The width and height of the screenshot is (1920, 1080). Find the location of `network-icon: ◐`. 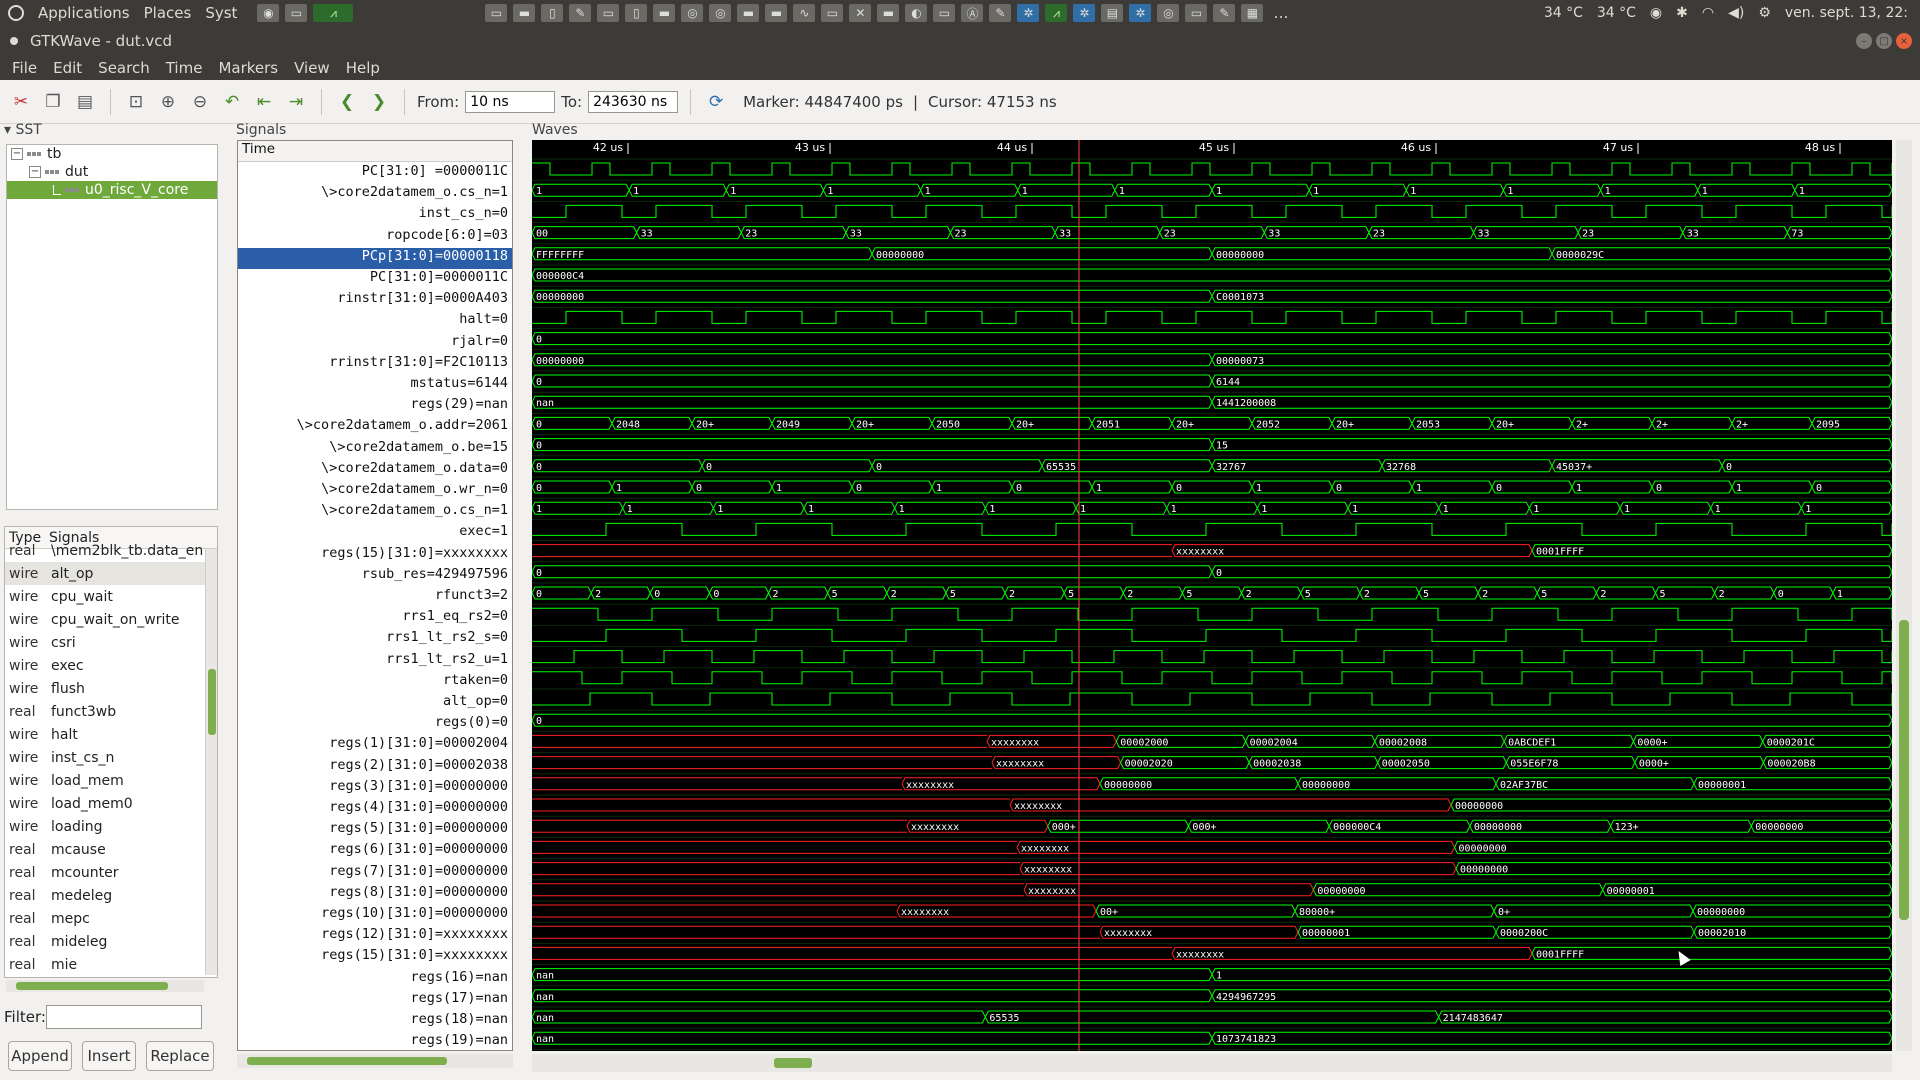

network-icon: ◐ is located at coordinates (916, 13).